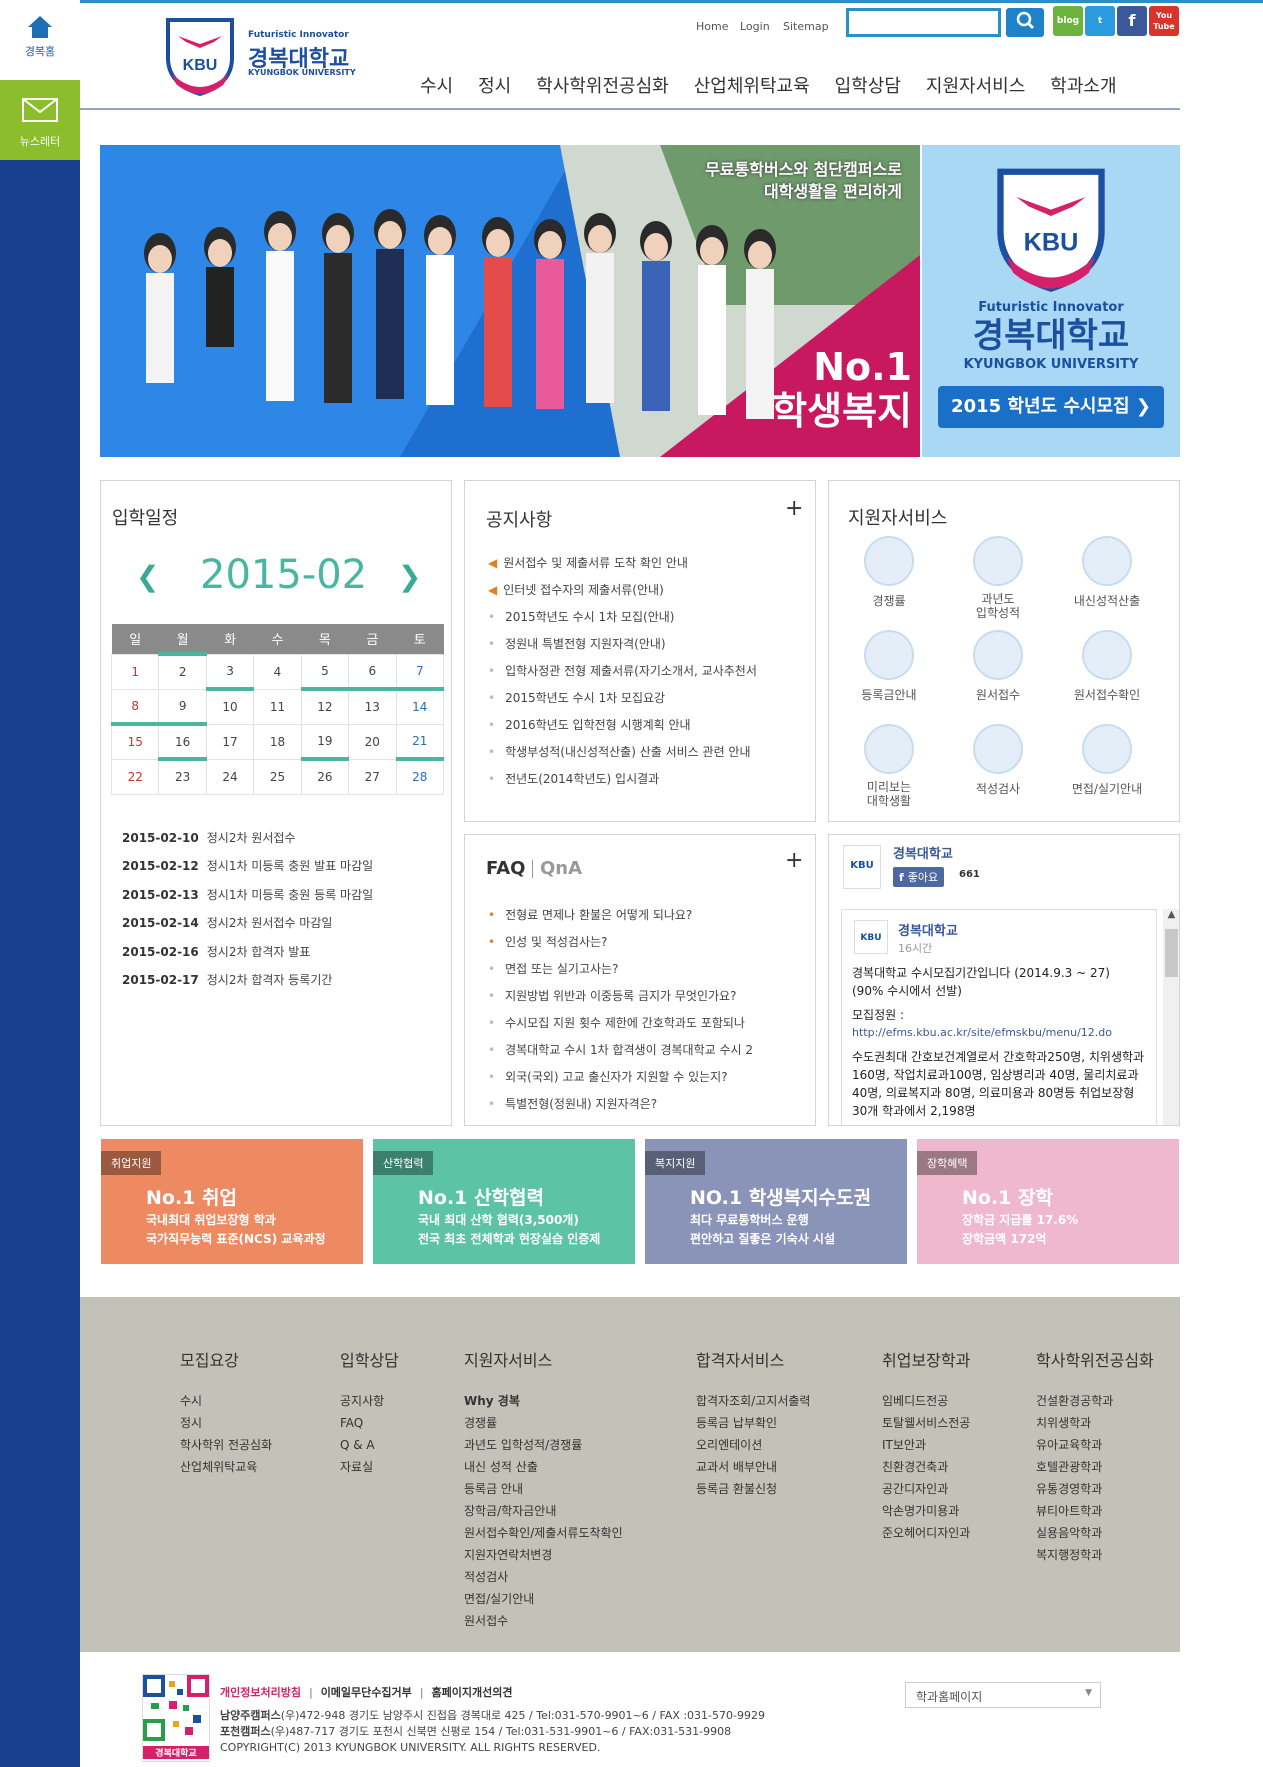 The image size is (1263, 1767). I want to click on calendar-day: 12, so click(325, 706).